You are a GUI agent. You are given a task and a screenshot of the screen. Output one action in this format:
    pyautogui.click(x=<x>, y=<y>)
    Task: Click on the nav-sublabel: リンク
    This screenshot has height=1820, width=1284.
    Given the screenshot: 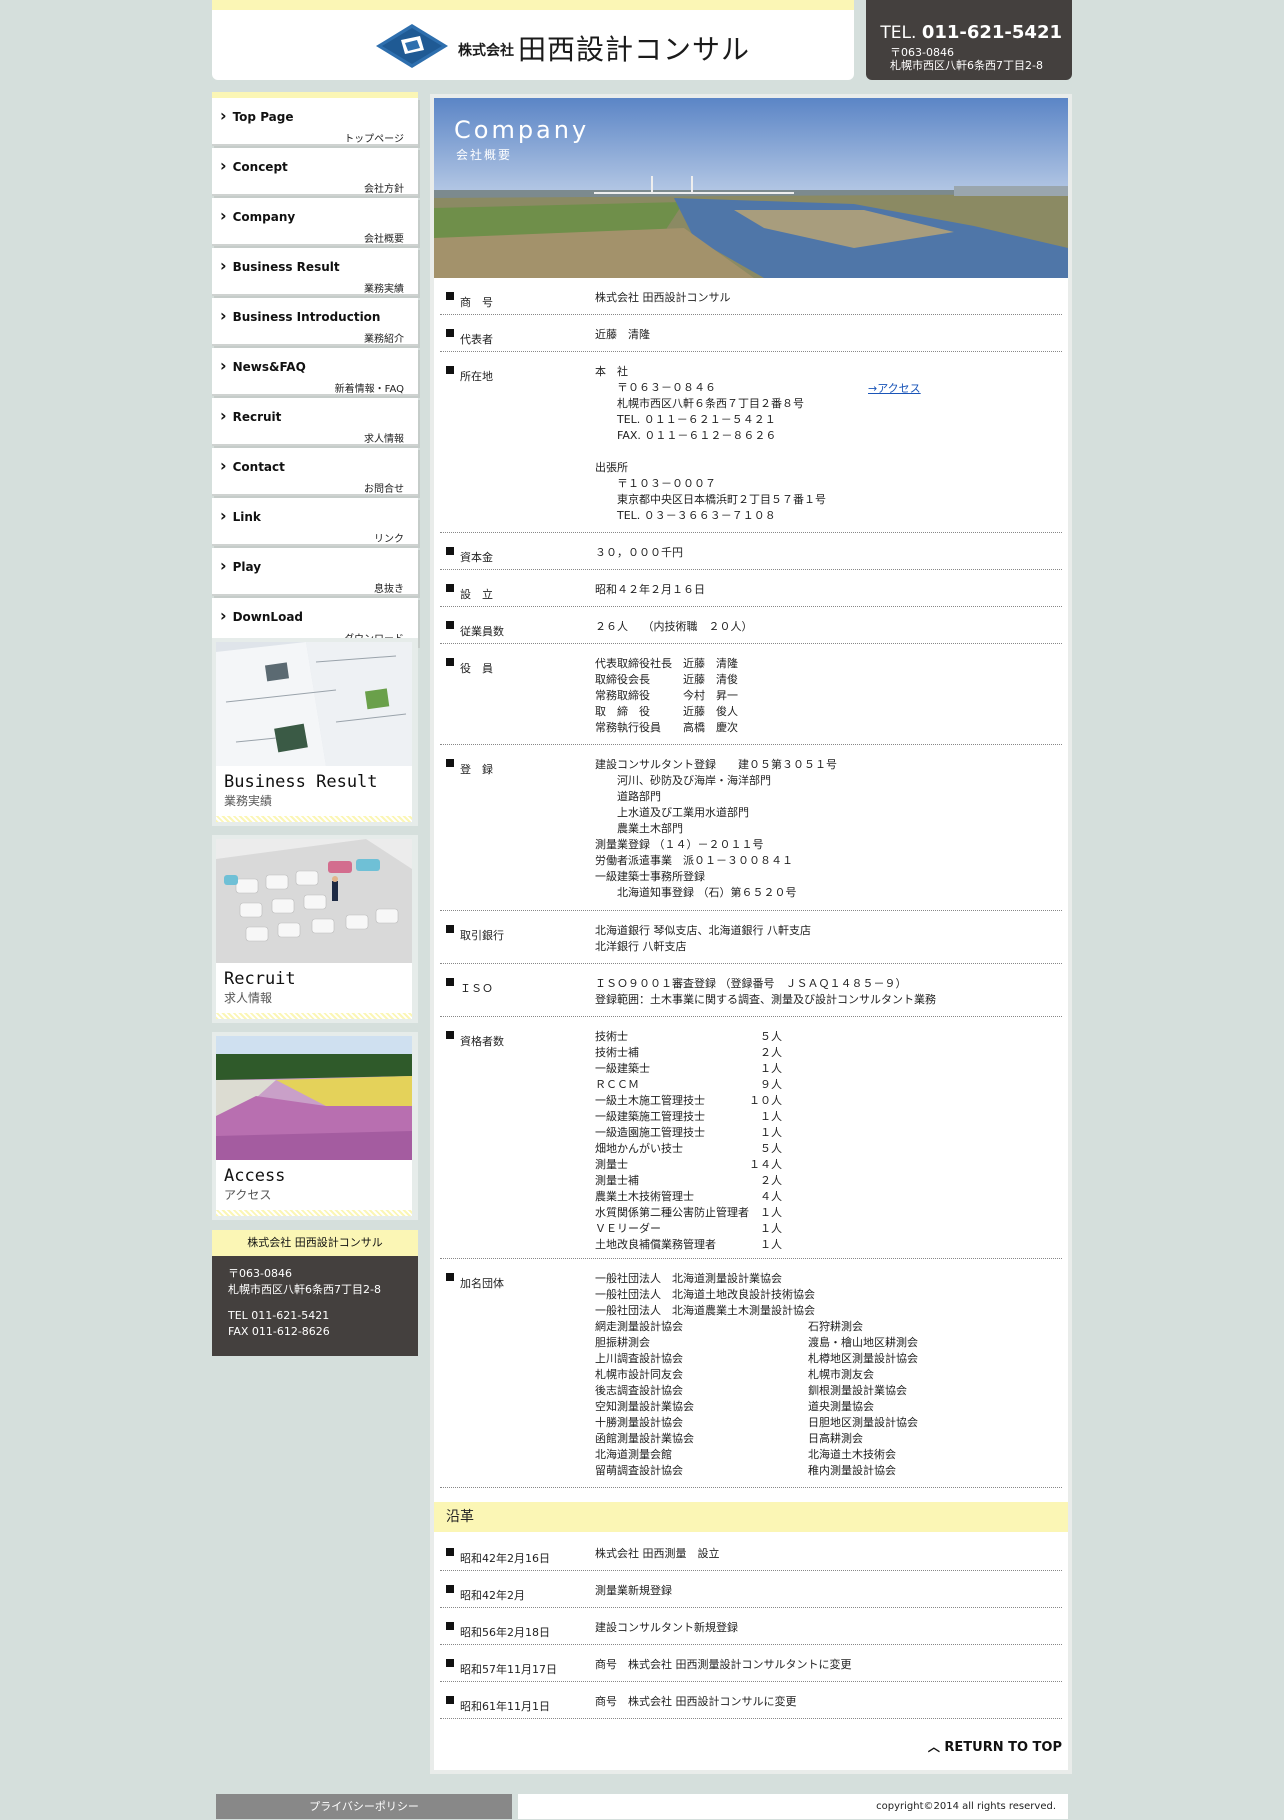 What is the action you would take?
    pyautogui.click(x=389, y=539)
    